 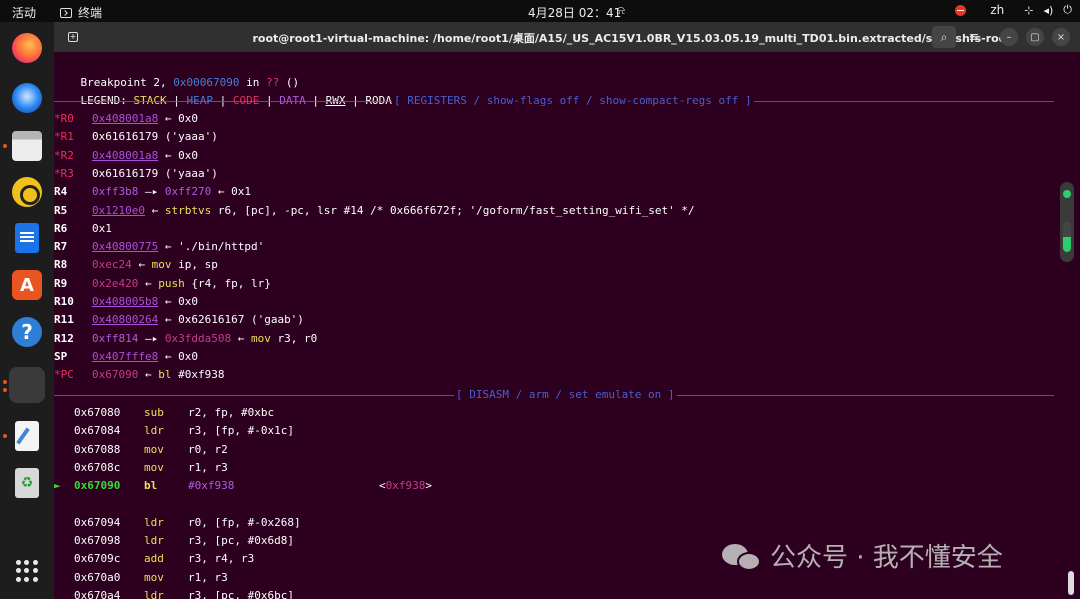 I want to click on register-row: R7 0x40800775 ← './bin/httpd', so click(x=159, y=247).